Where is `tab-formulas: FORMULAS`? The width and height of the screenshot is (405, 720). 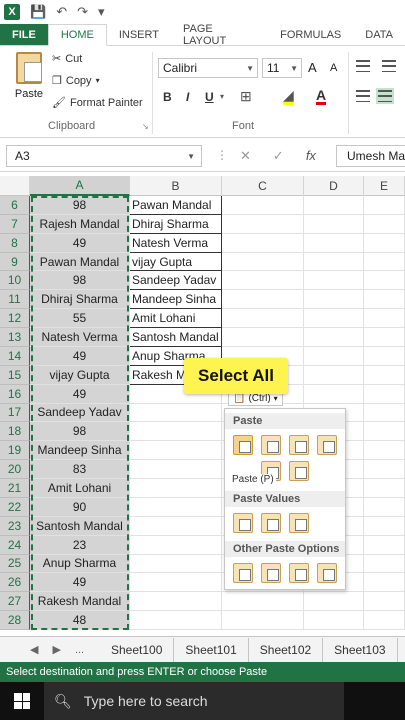
tab-formulas: FORMULAS is located at coordinates (310, 34).